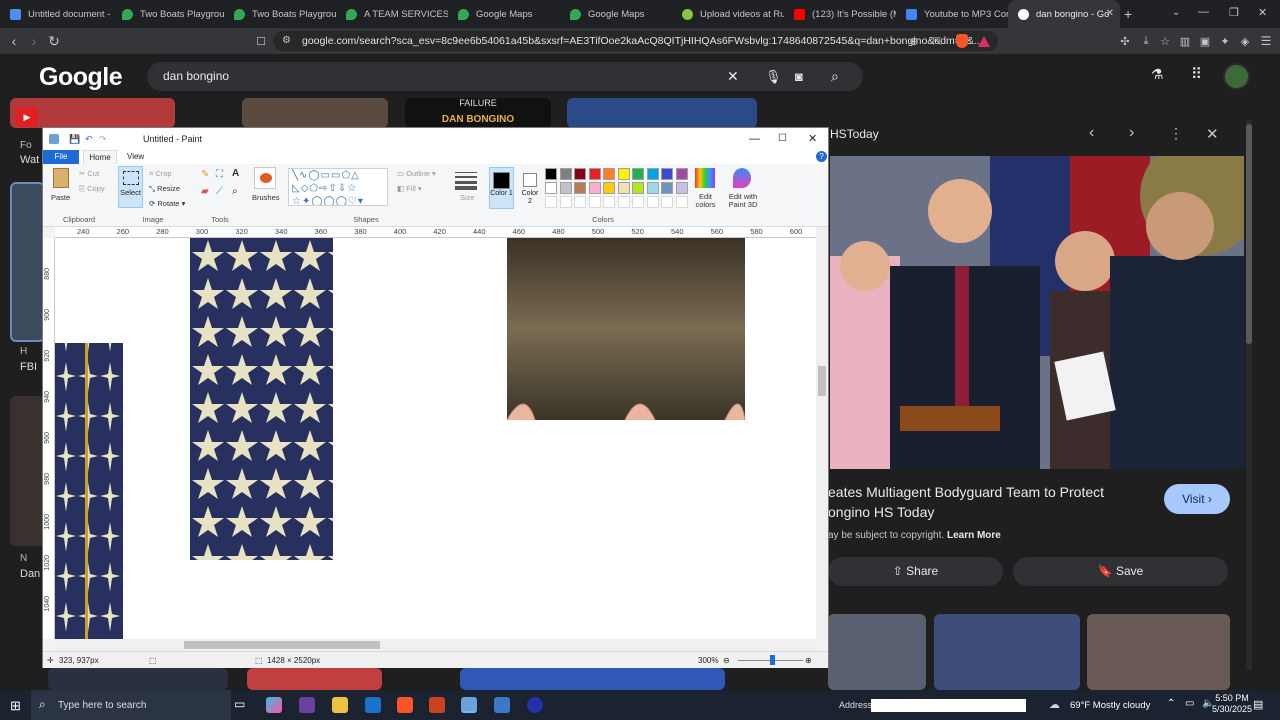 The width and height of the screenshot is (1280, 720). Describe the element at coordinates (1203, 12) in the screenshot. I see `minimize-icon: —` at that location.